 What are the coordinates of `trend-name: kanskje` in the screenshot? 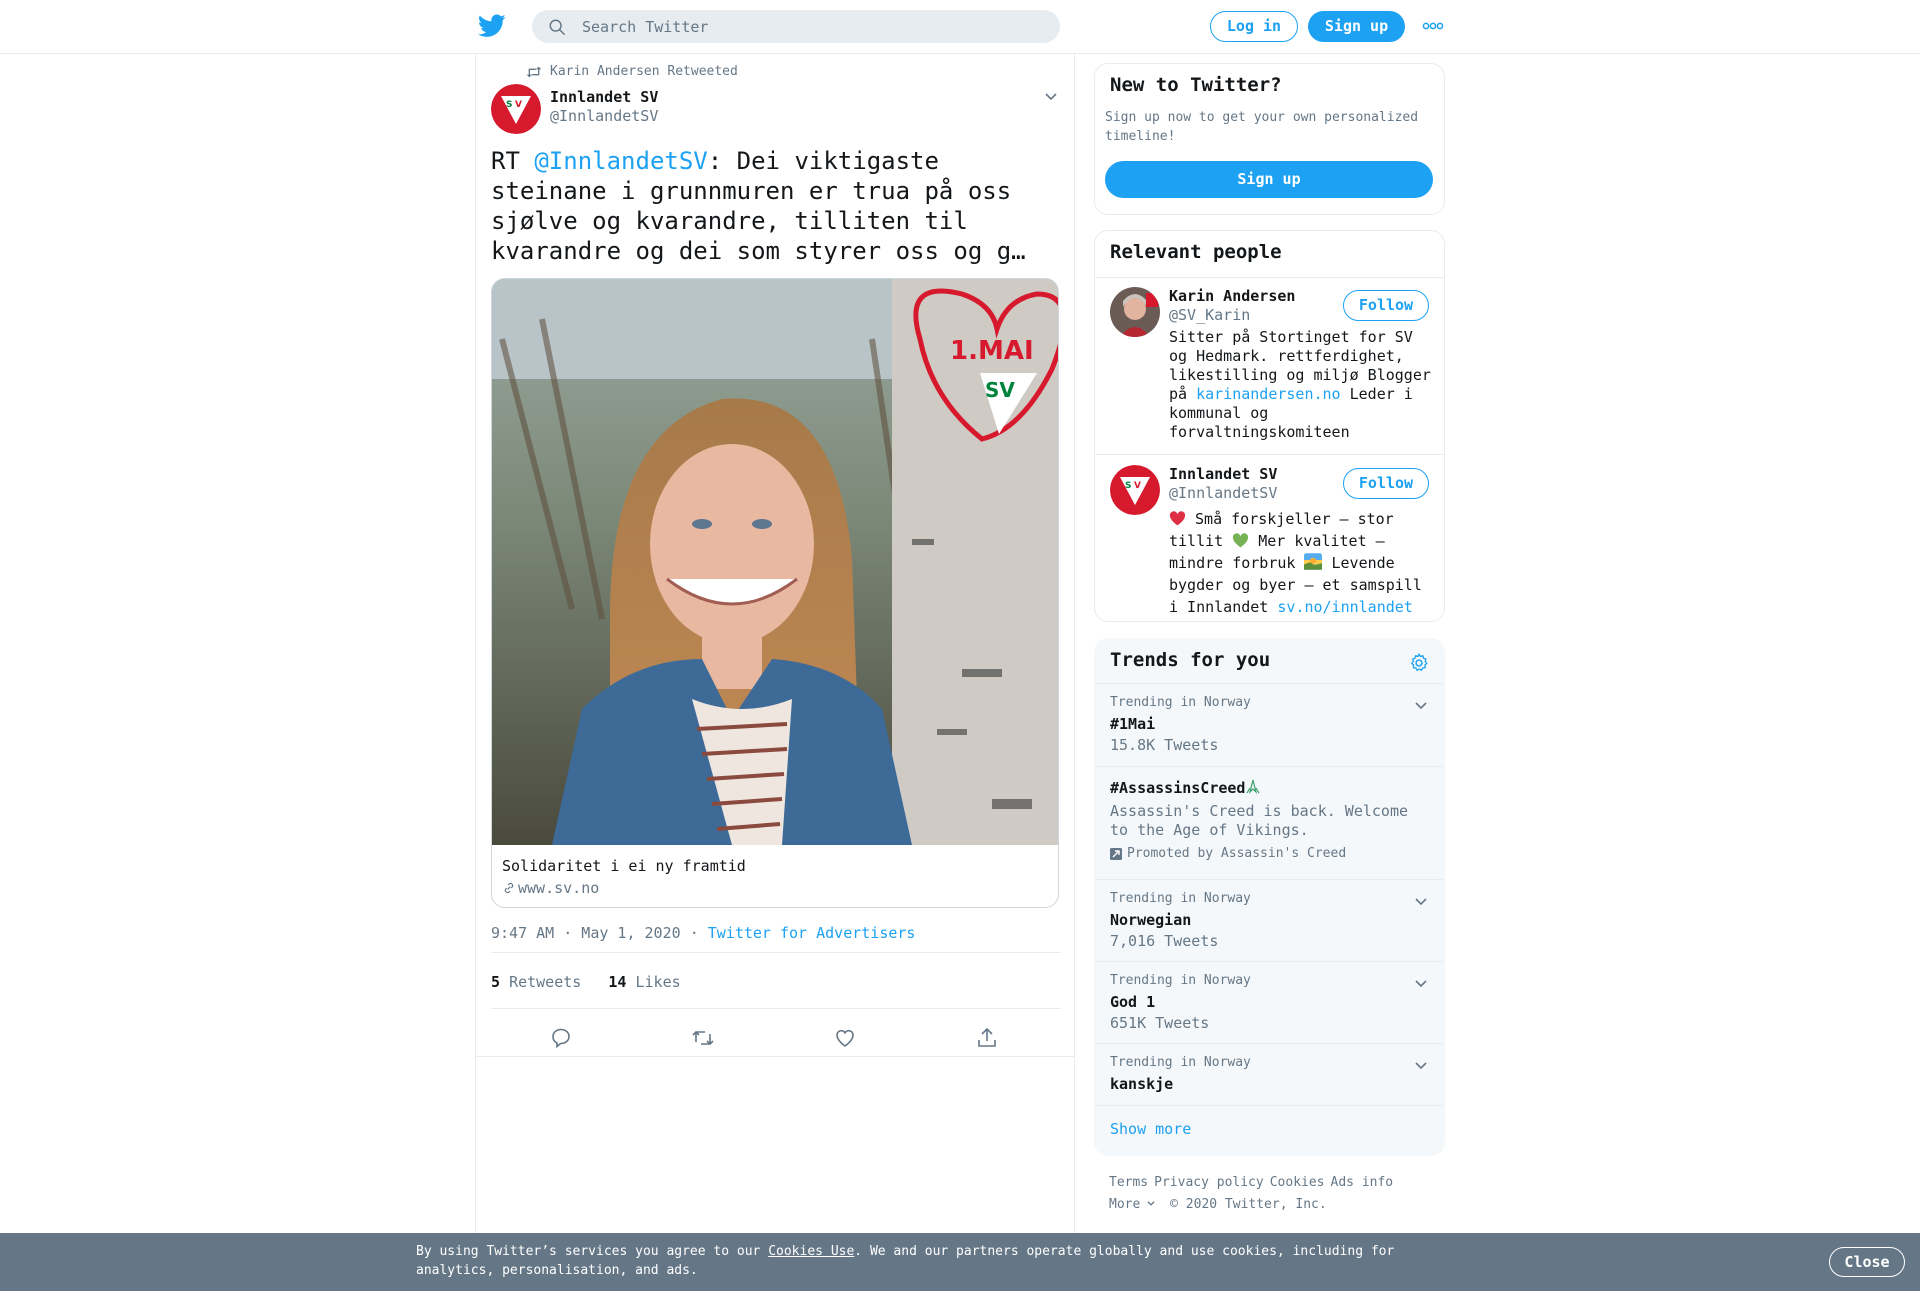 It's located at (1141, 1084).